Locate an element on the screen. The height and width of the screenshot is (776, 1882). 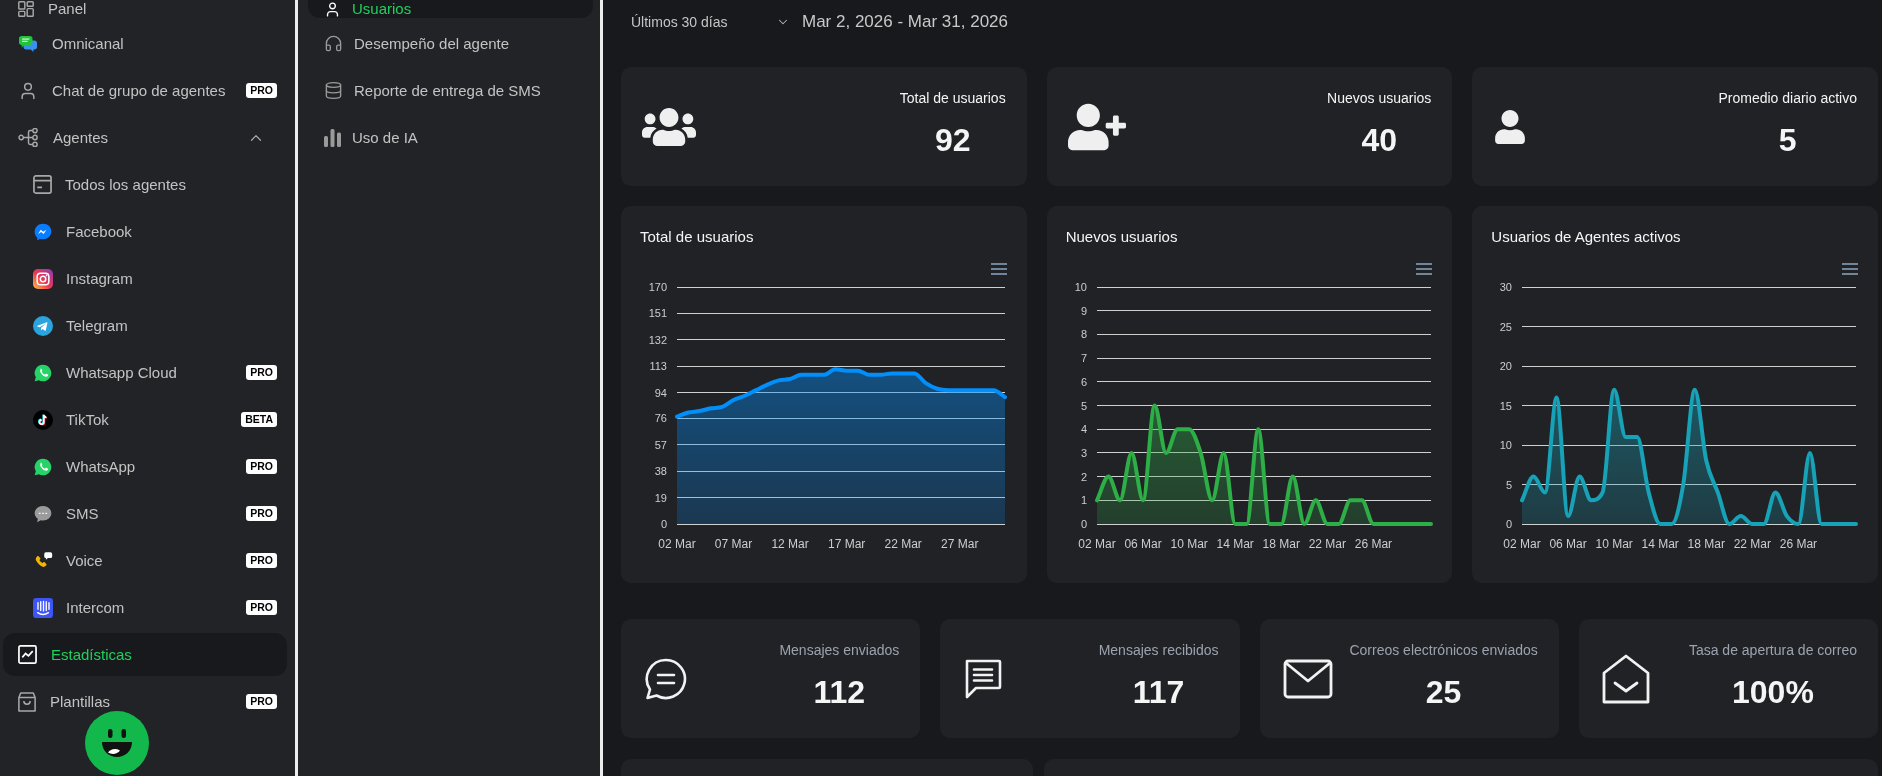
sidebar-item: Voice PRO is located at coordinates (145, 560).